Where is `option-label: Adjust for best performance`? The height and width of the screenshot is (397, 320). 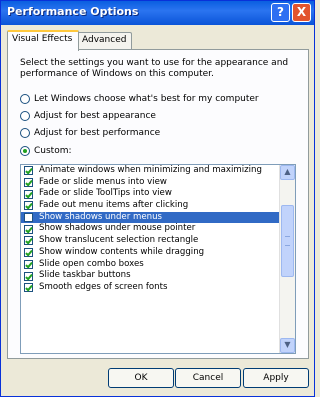 option-label: Adjust for best performance is located at coordinates (97, 133).